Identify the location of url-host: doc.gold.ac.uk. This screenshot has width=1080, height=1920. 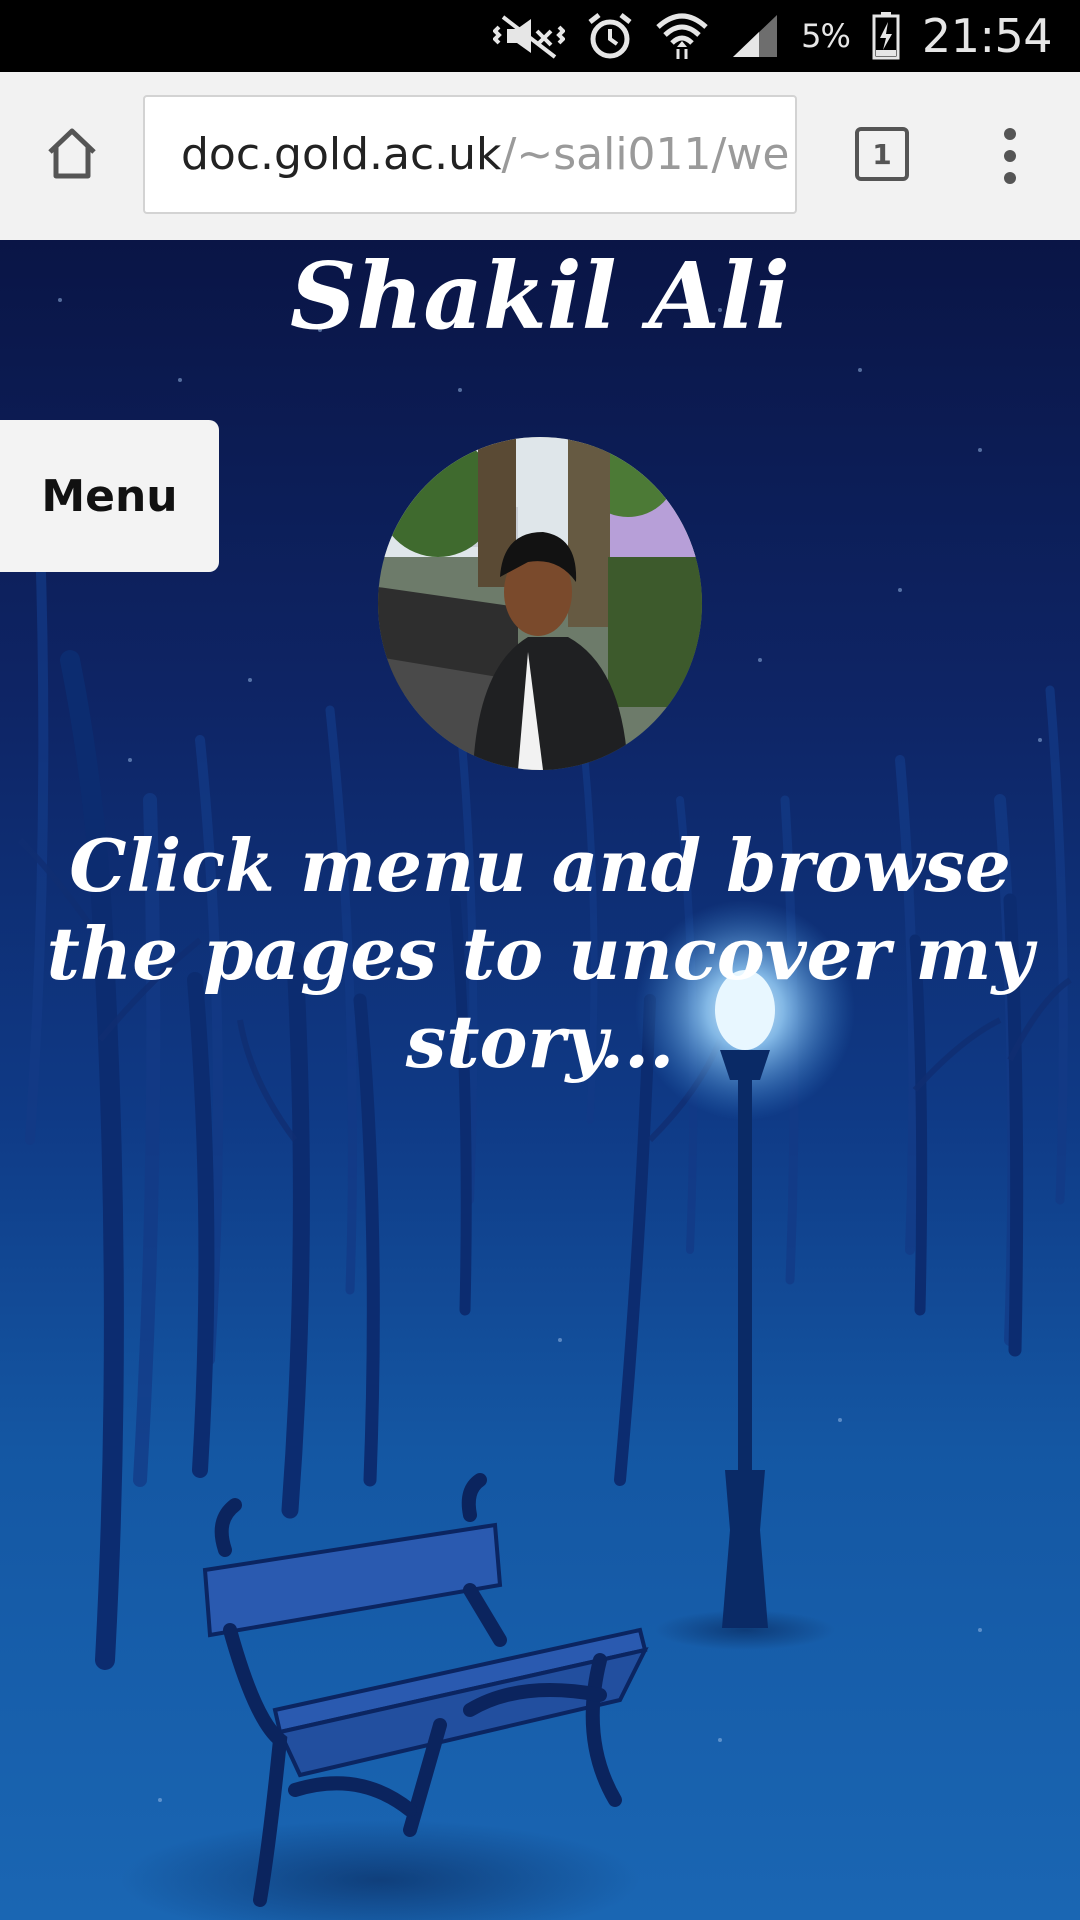
(341, 154).